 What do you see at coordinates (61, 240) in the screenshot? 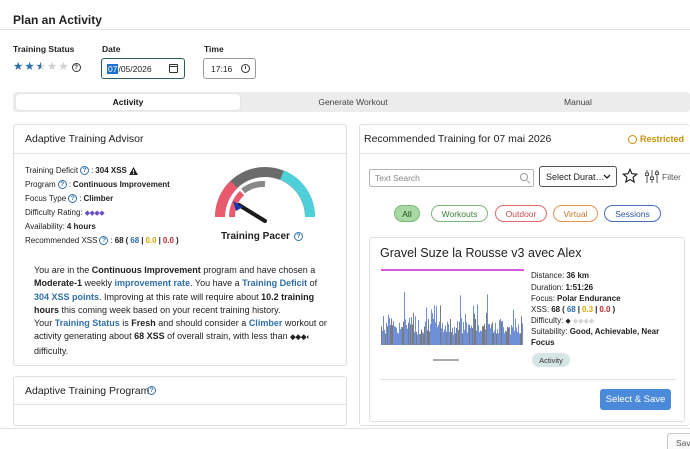
I see `rec-xss-label: Recommended XSS` at bounding box center [61, 240].